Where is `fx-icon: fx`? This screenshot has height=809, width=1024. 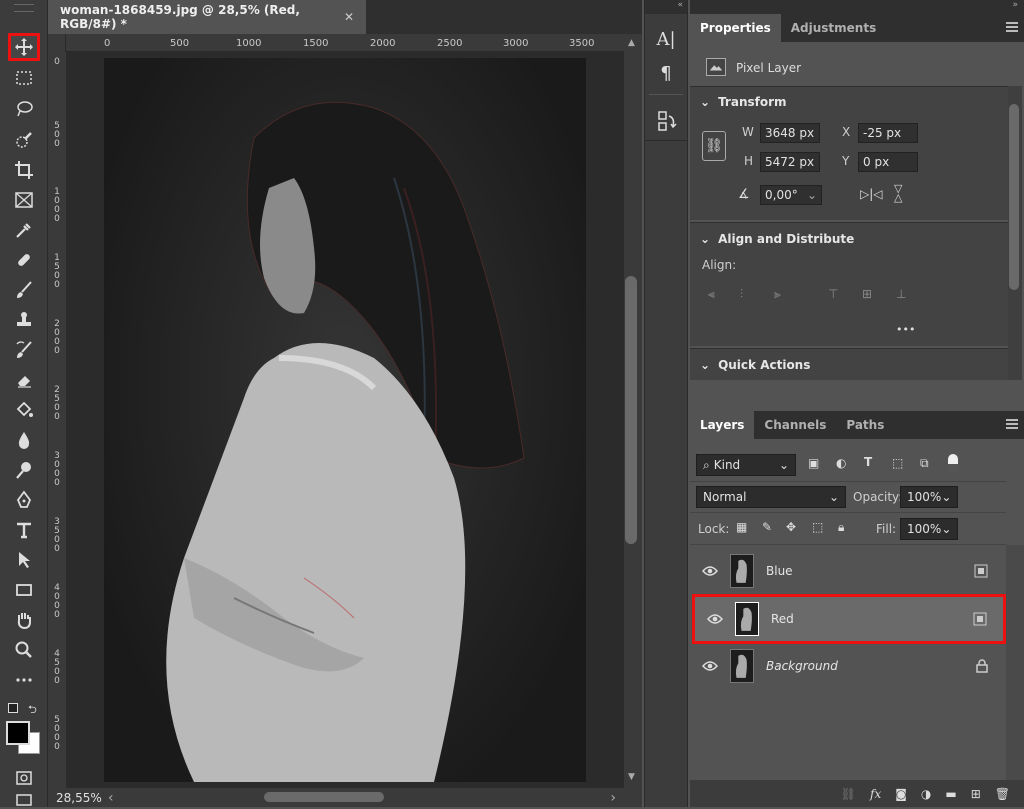
fx-icon: fx is located at coordinates (875, 794).